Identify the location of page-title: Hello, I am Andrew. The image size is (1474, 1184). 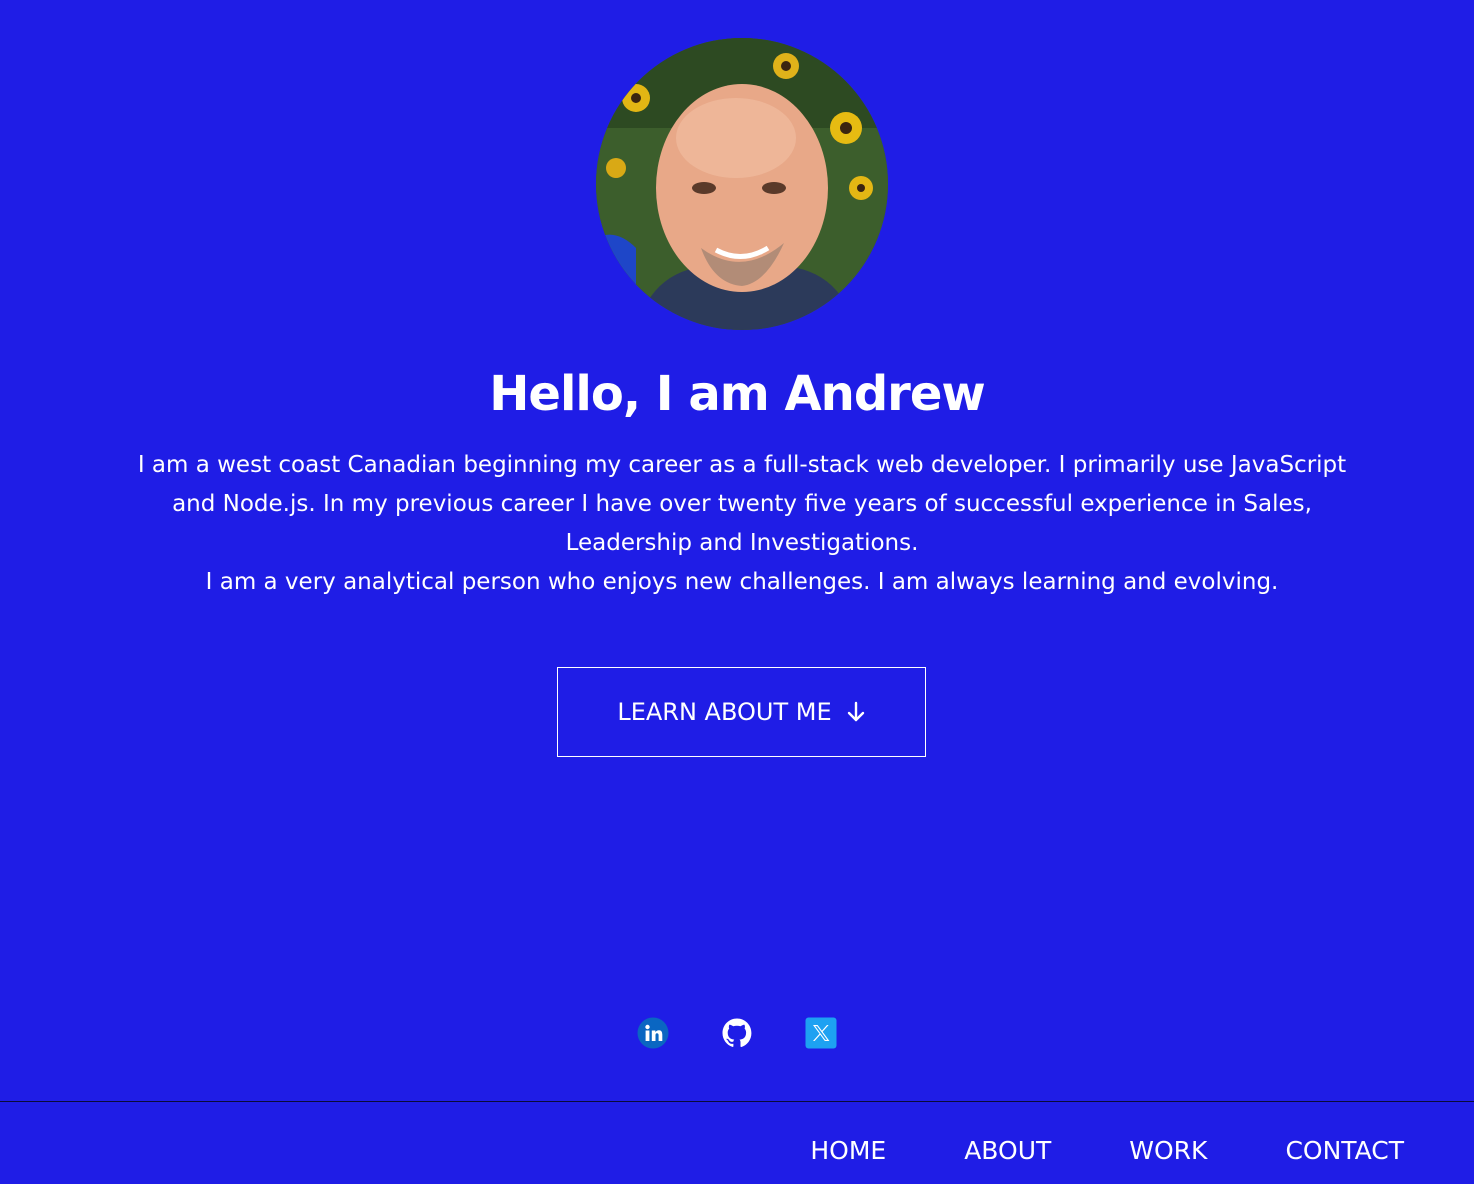
(737, 394).